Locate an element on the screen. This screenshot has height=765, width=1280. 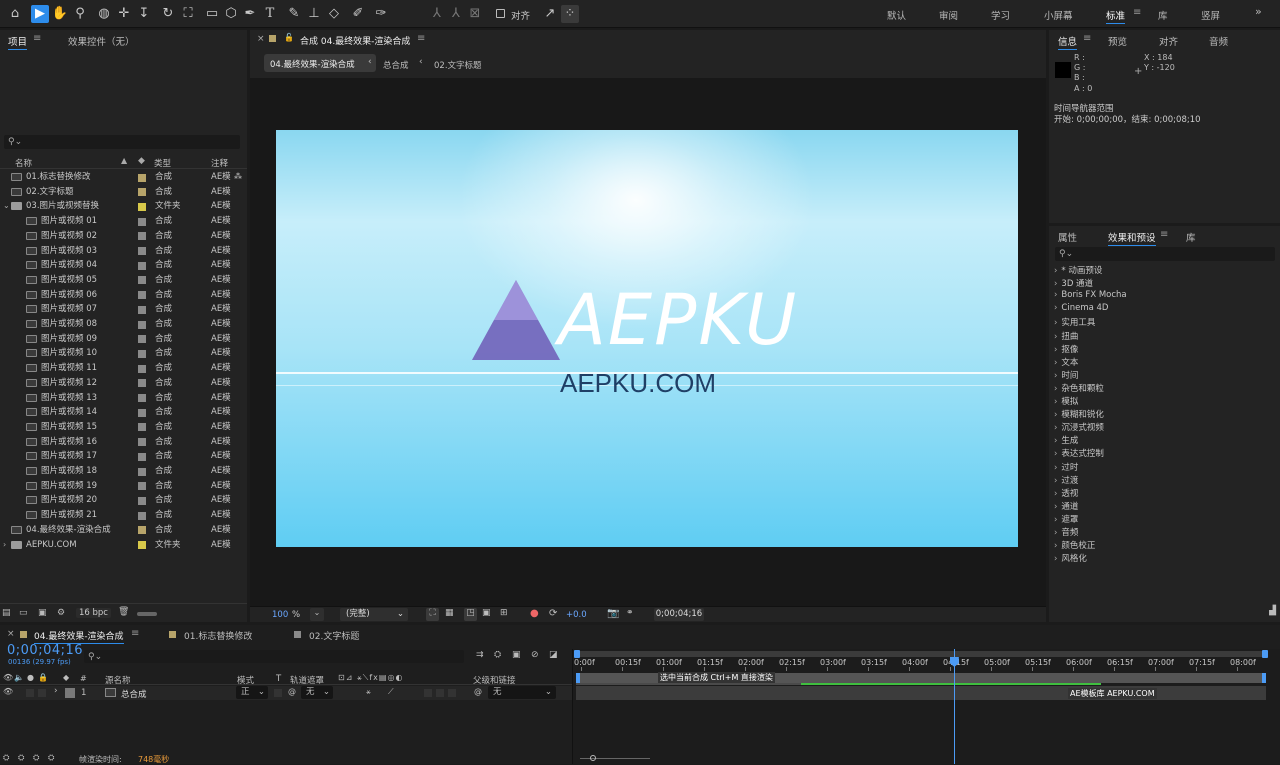
tab-effect-controls: 效果控件（无） is located at coordinates (101, 41).